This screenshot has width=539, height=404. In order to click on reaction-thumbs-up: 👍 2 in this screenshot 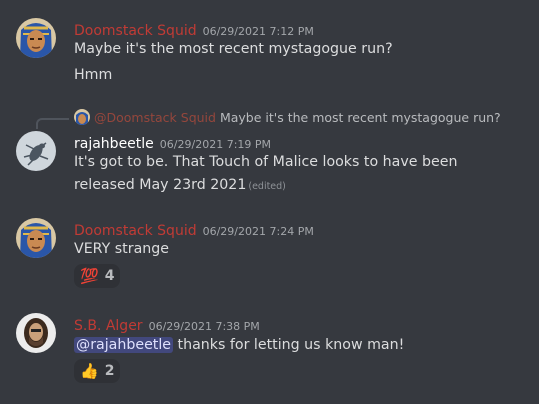, I will do `click(97, 371)`.